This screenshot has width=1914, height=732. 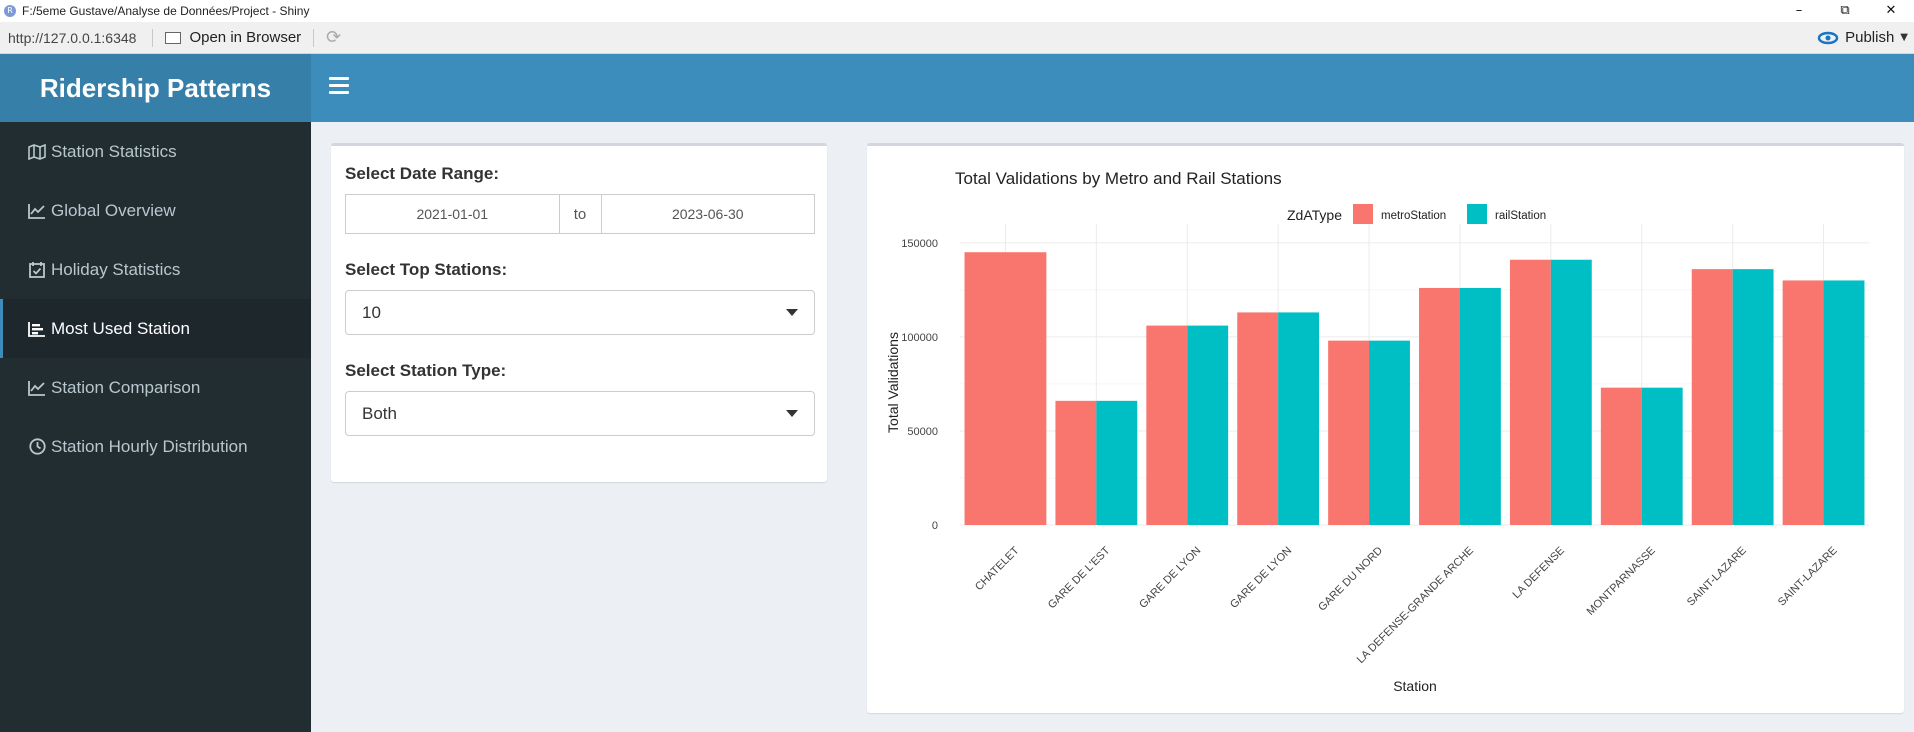 I want to click on y-tick-label: 50000, so click(x=922, y=432).